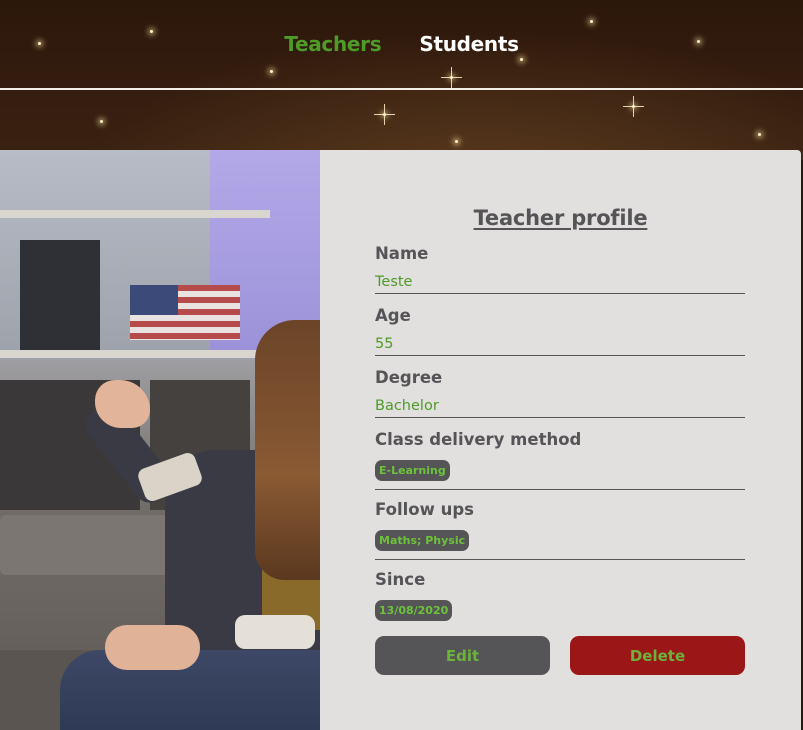 Image resolution: width=803 pixels, height=730 pixels. What do you see at coordinates (560, 268) in the screenshot?
I see `field-name: Name Teste` at bounding box center [560, 268].